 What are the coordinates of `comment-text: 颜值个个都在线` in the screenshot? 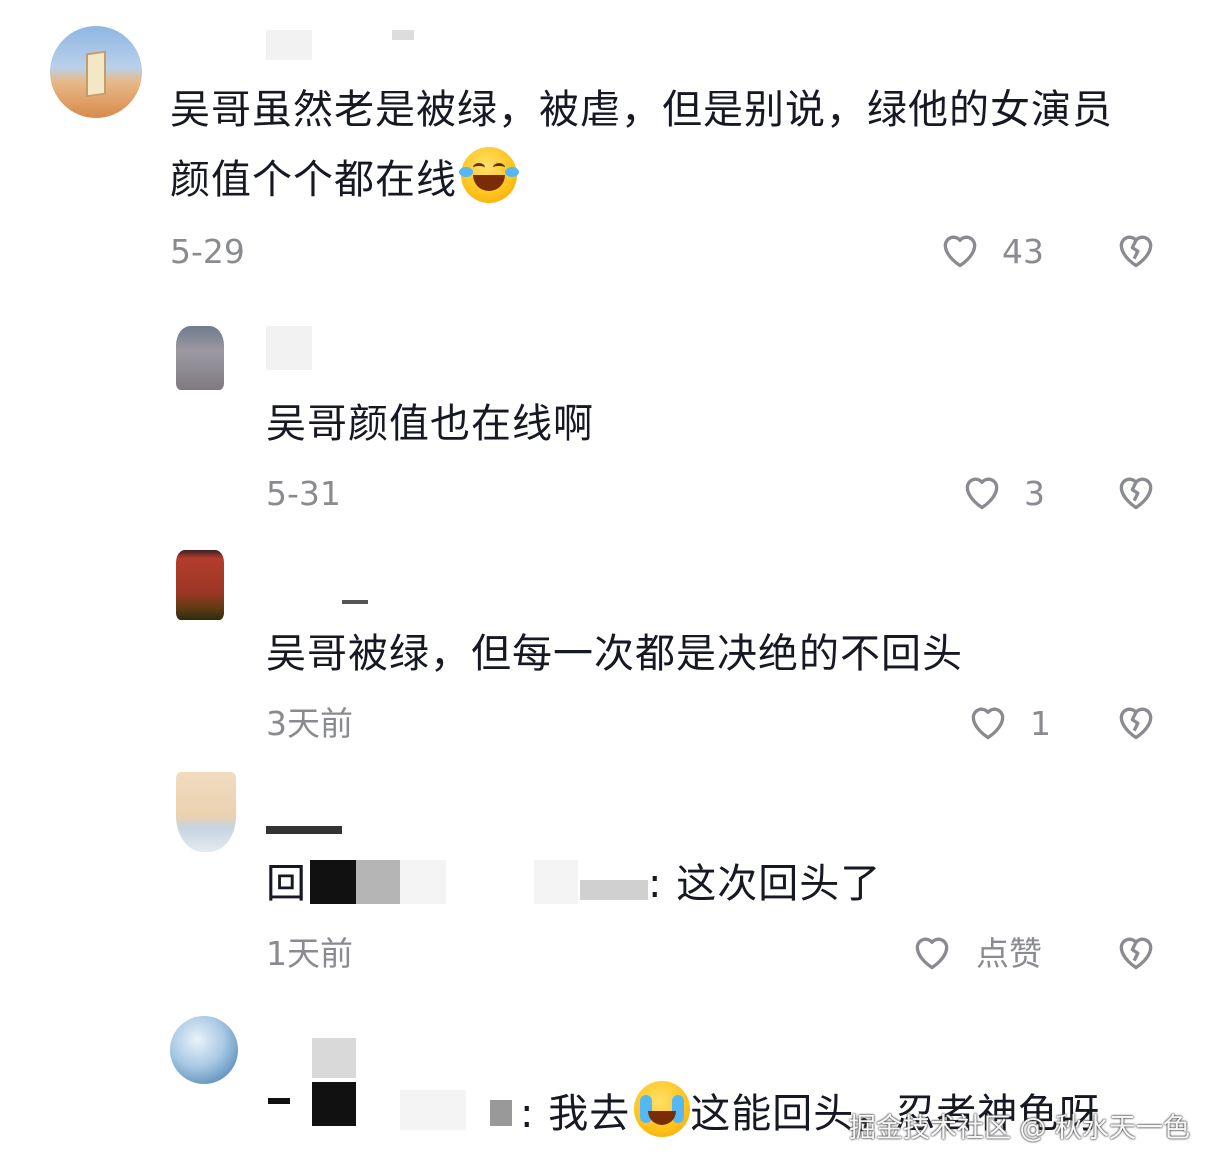 It's located at (344, 180).